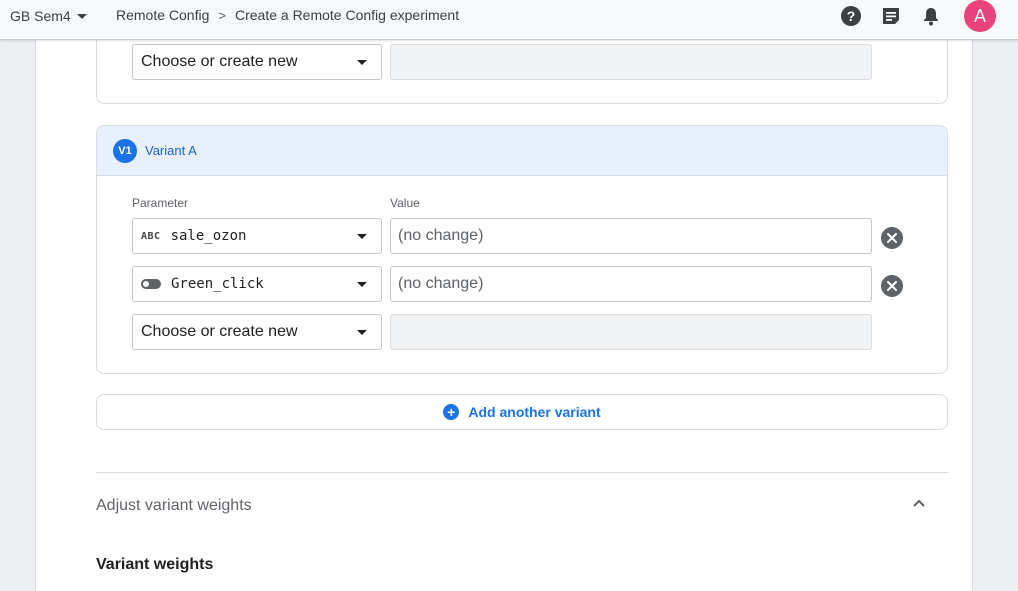 Image resolution: width=1018 pixels, height=591 pixels. Describe the element at coordinates (631, 236) in the screenshot. I see `value-input-sale-ozon: (no change)` at that location.